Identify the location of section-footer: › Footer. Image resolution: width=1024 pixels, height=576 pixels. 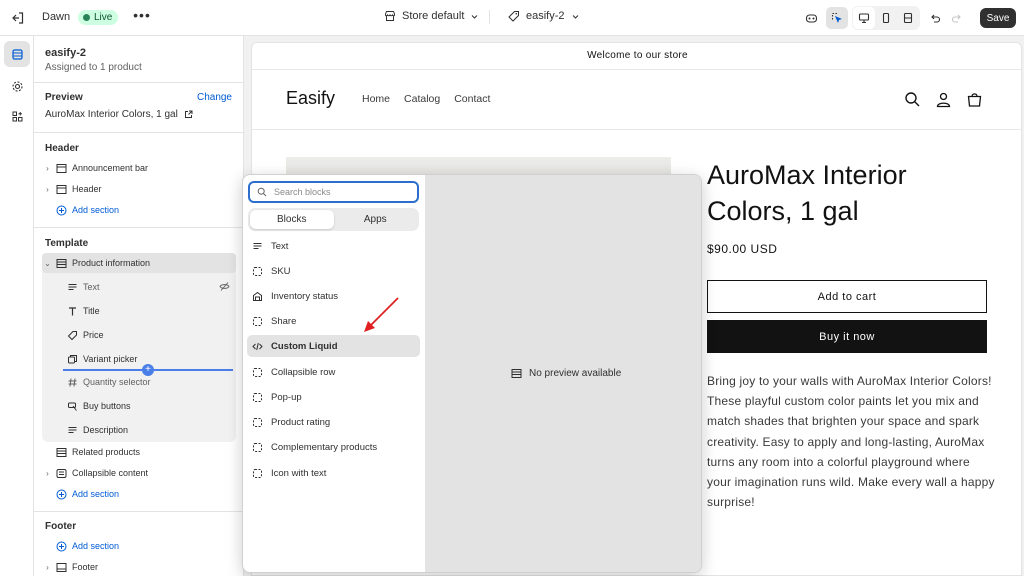
(139, 566).